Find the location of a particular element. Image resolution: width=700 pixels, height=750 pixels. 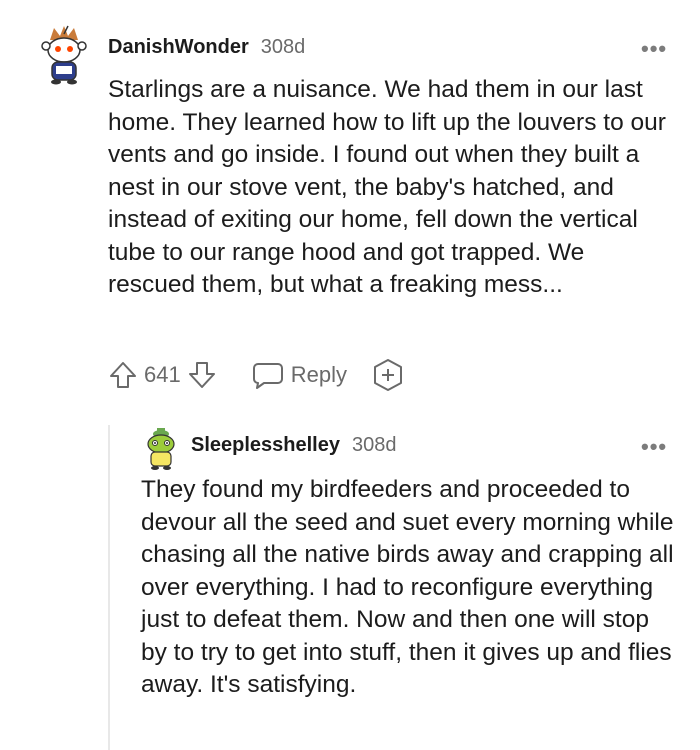

reply-button: Reply is located at coordinates (299, 375).